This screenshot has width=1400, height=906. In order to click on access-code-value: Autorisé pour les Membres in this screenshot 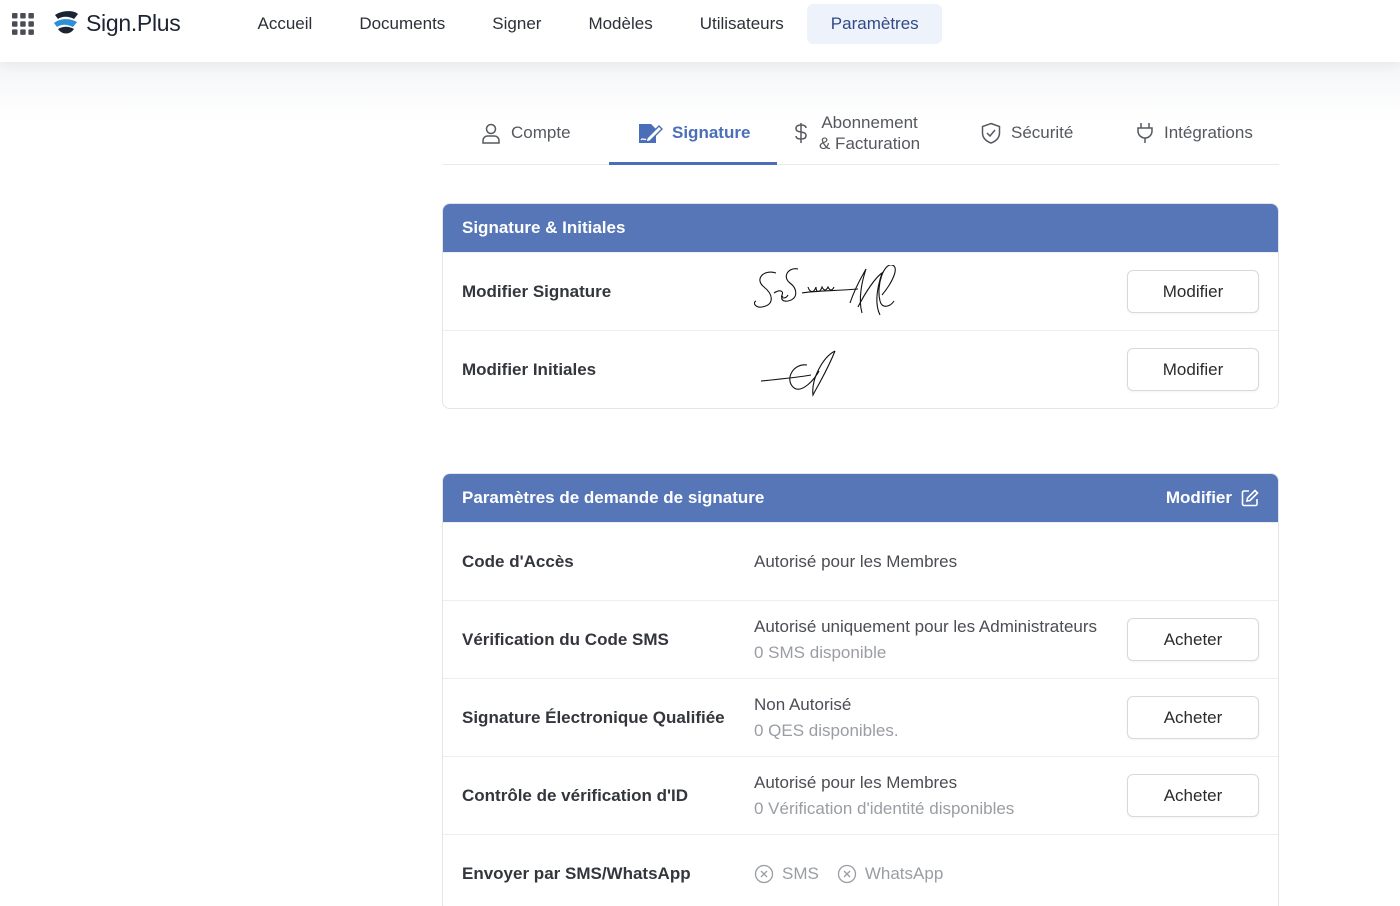, I will do `click(856, 561)`.